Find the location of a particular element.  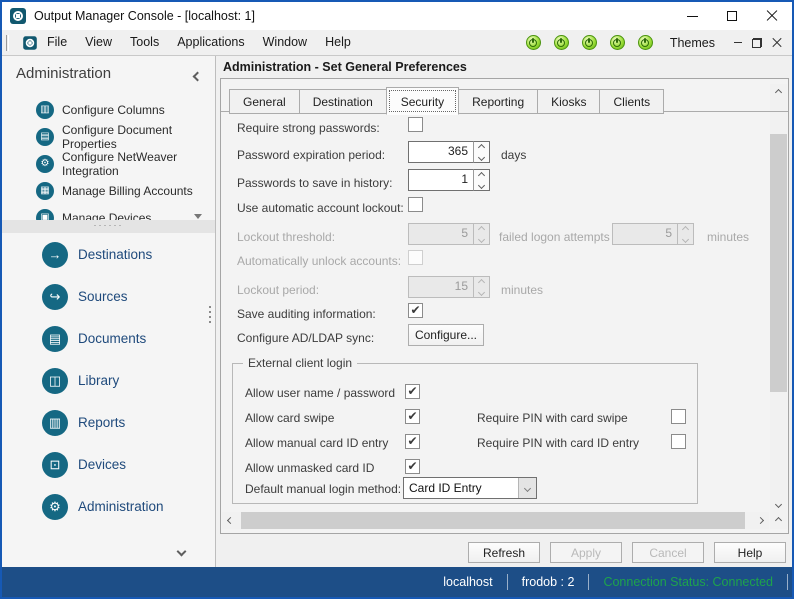

minutes-unit-label: minutes is located at coordinates (728, 237).